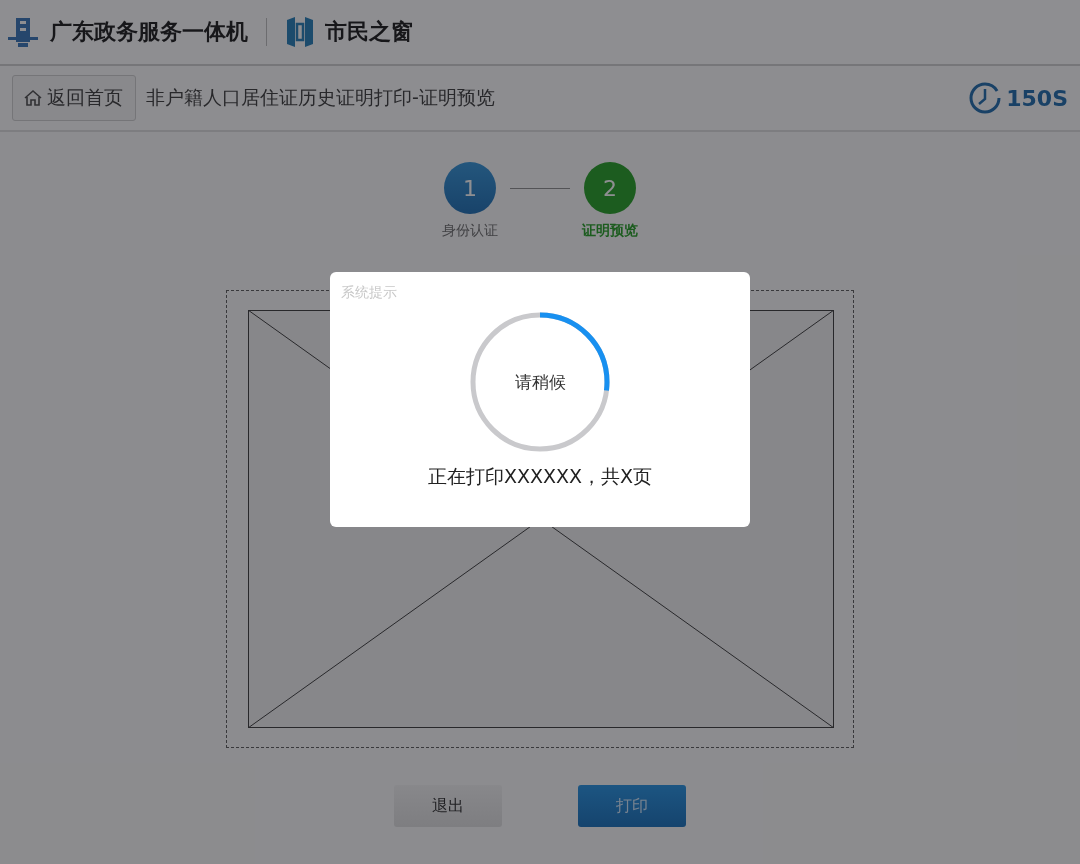 The width and height of the screenshot is (1080, 864). I want to click on step-number: 2, so click(610, 188).